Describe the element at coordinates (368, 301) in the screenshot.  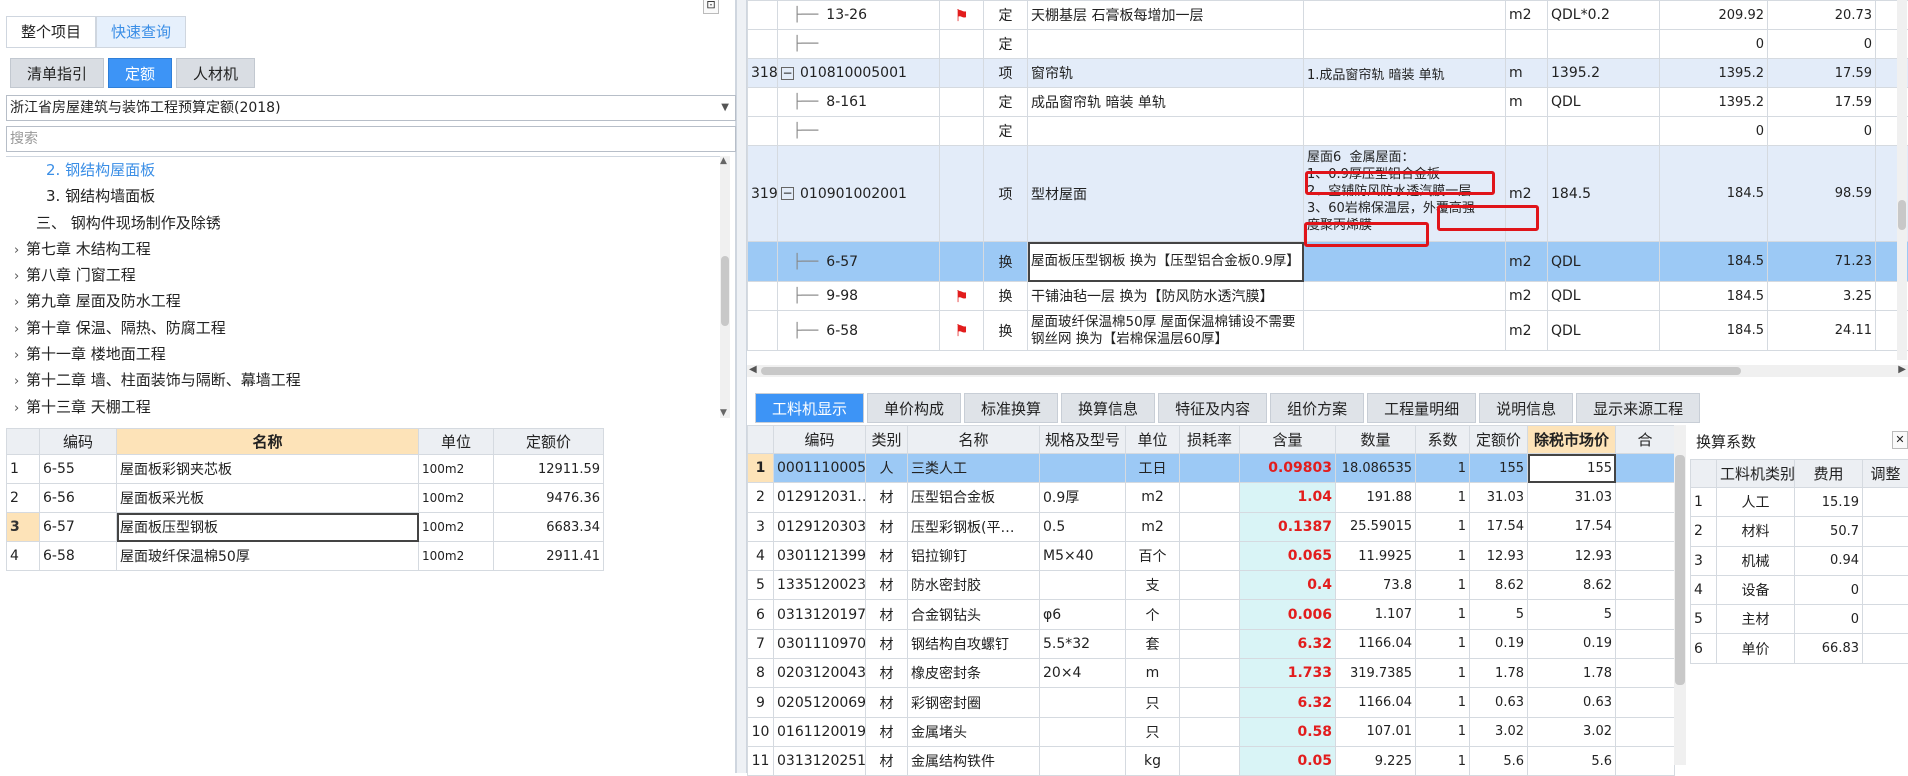
I see `tree-node: ›第九章 屋面及防水工程` at that location.